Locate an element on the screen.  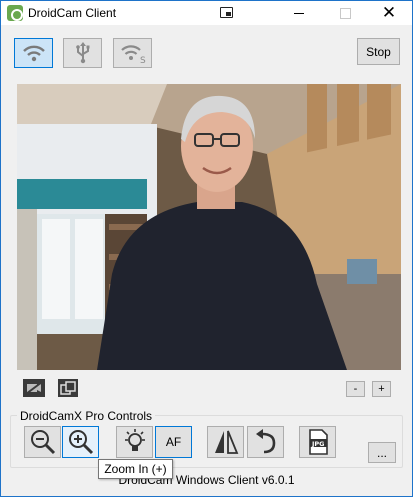
light-toggle-button is located at coordinates (134, 442).